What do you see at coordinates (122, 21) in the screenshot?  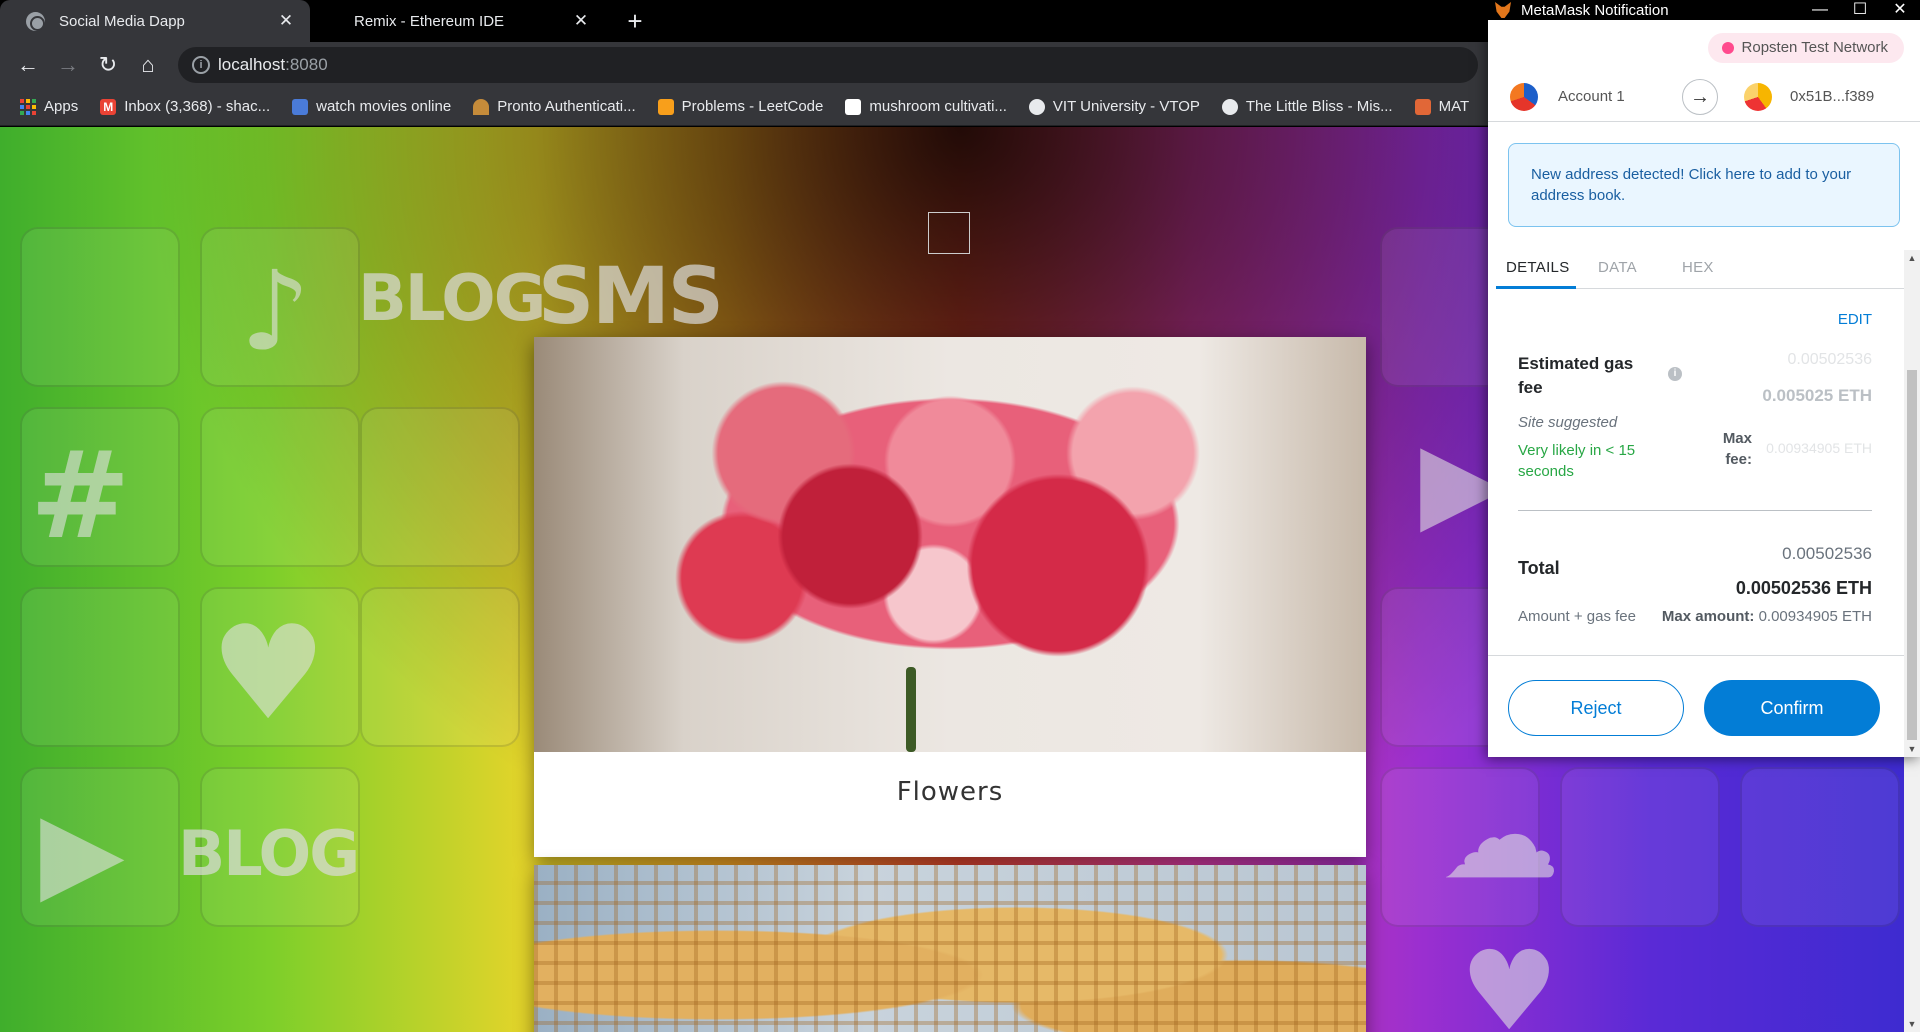 I see `tab-title: Social Media Dapp` at bounding box center [122, 21].